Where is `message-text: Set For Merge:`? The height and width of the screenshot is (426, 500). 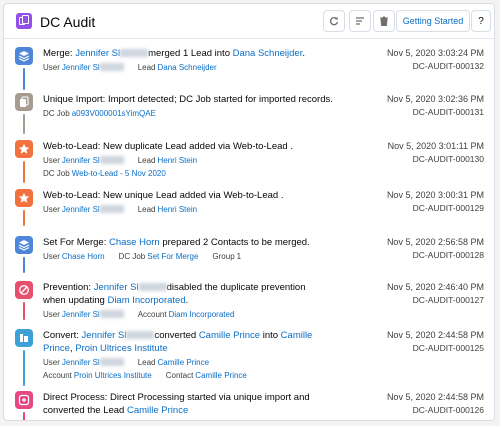
message-text: Set For Merge: is located at coordinates (76, 242).